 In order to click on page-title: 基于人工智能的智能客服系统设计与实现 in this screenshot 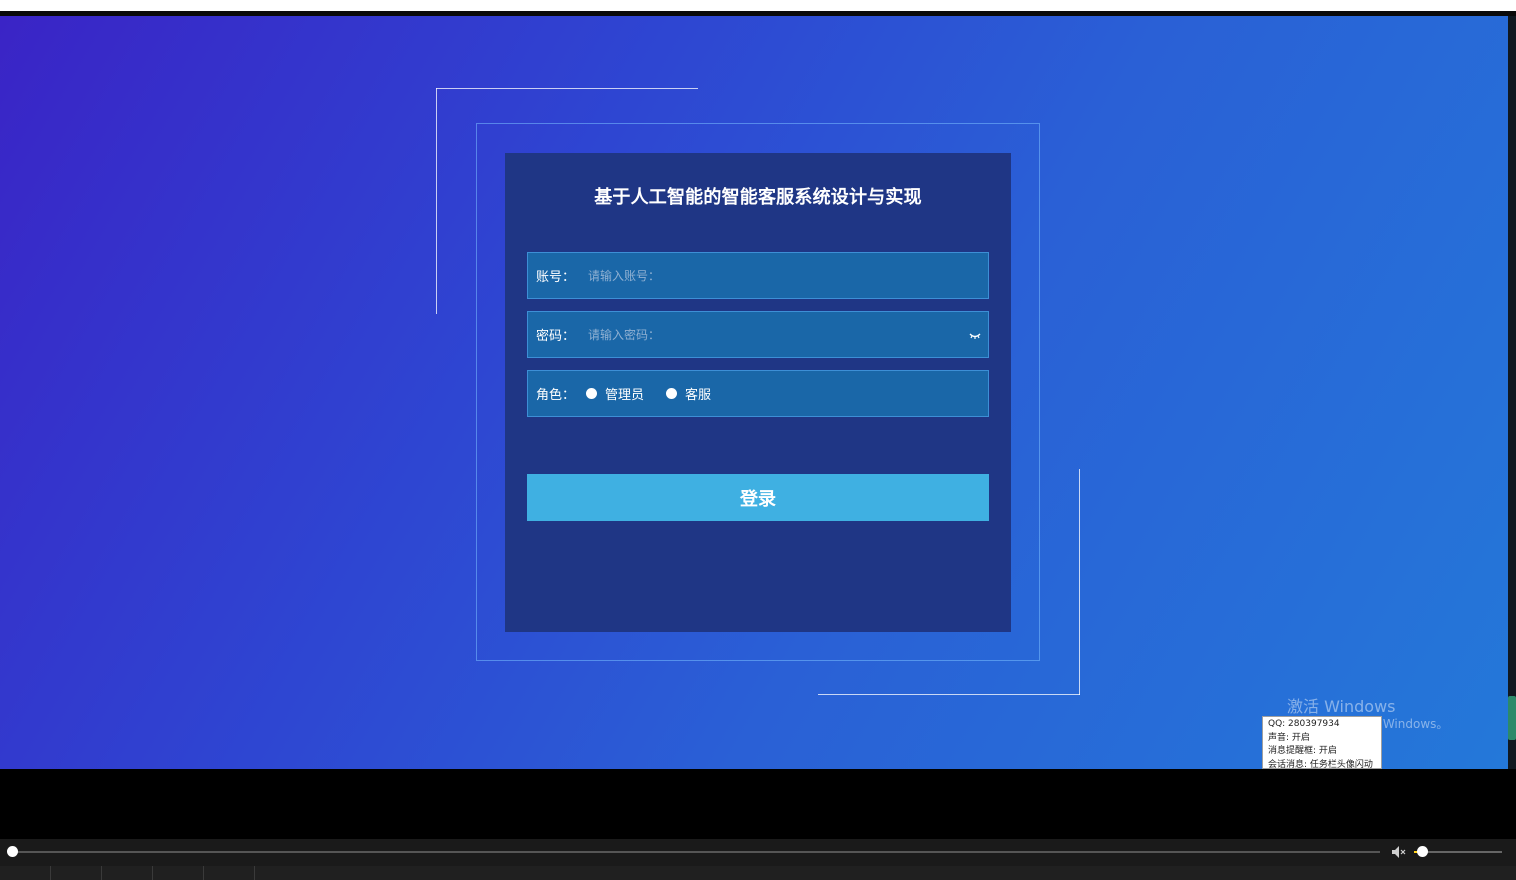, I will do `click(758, 197)`.